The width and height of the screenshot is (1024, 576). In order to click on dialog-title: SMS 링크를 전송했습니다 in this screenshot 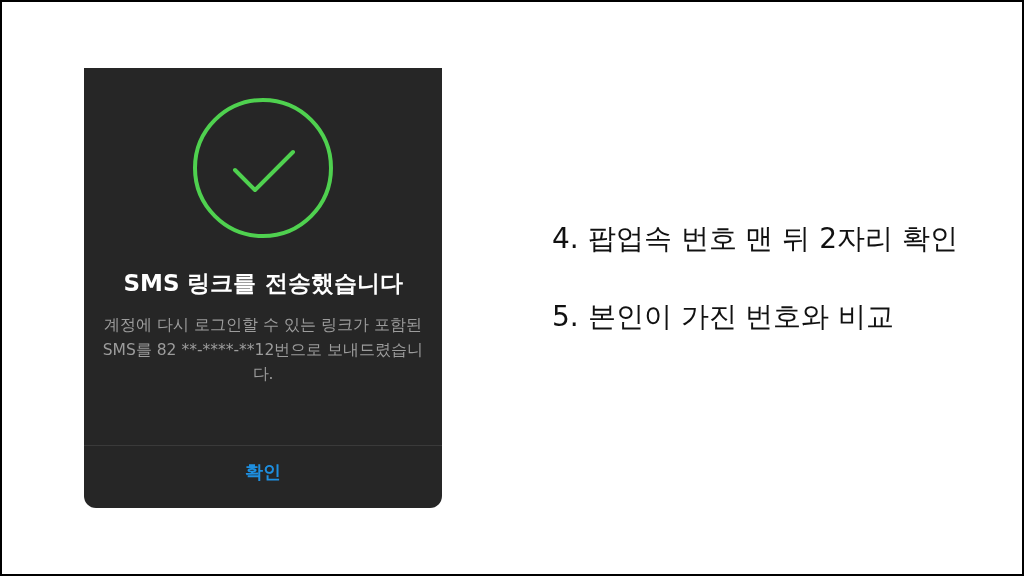, I will do `click(263, 283)`.